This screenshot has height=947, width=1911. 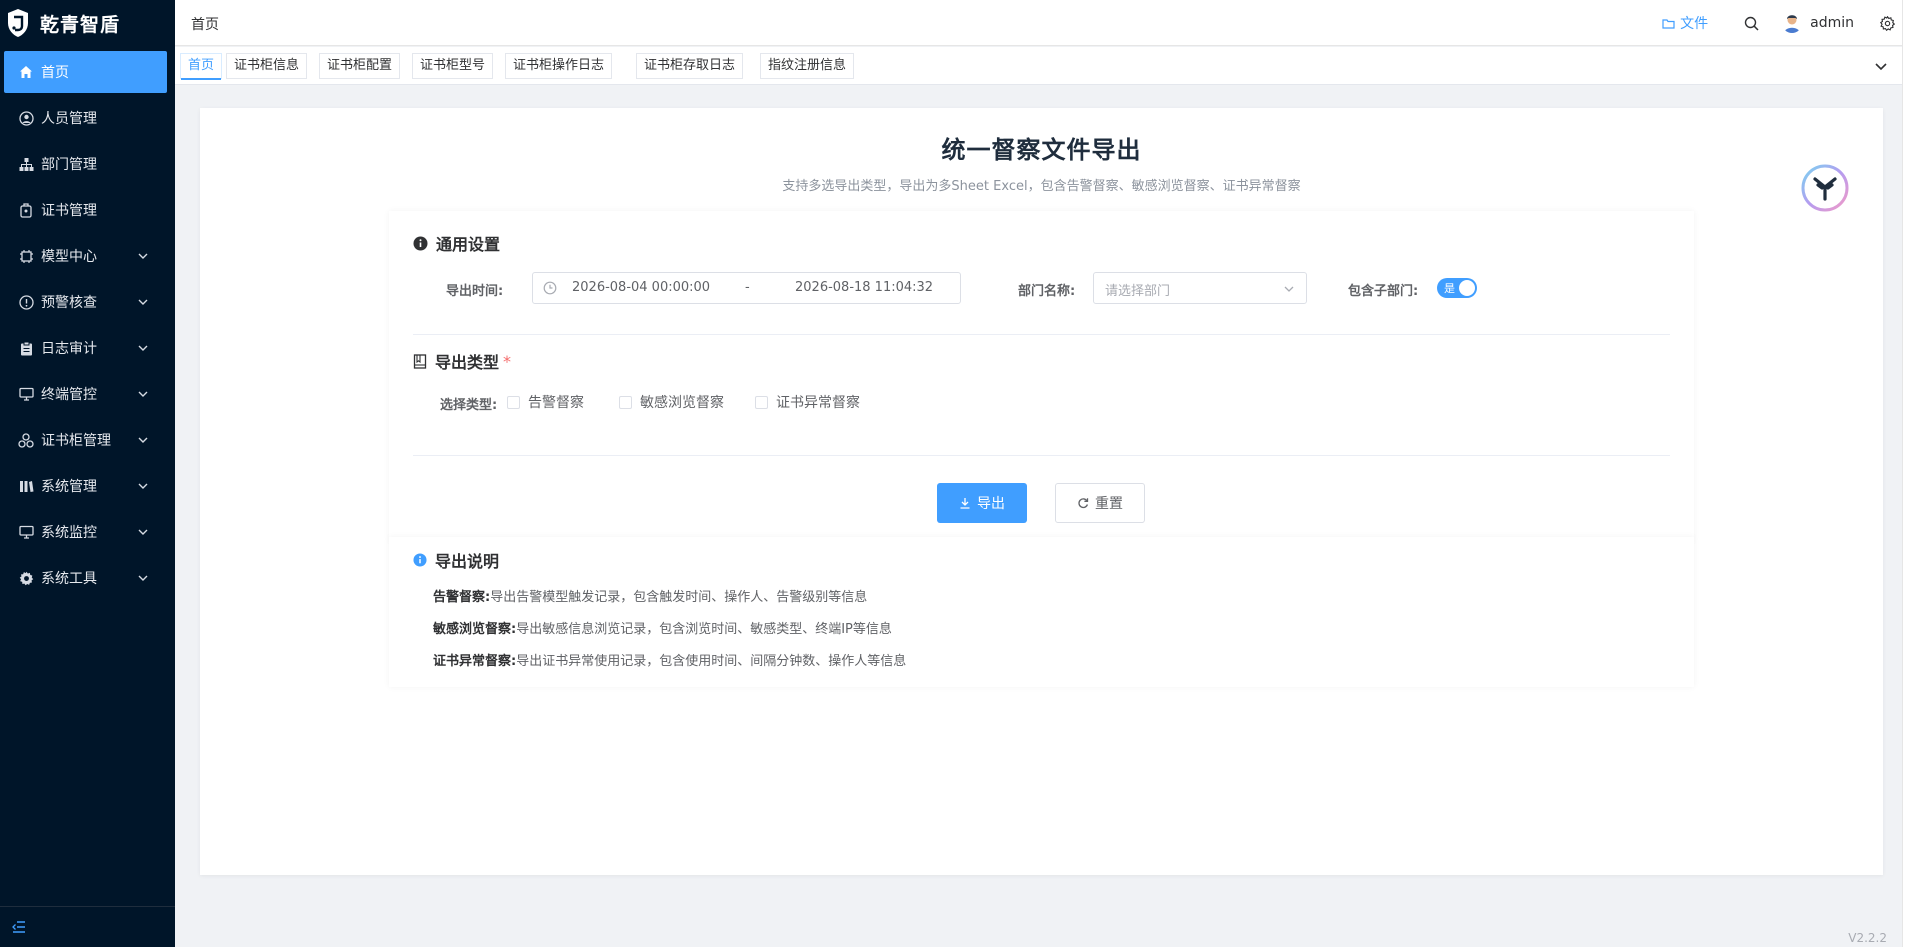 What do you see at coordinates (69, 487) in the screenshot?
I see `sidebar-item-label: 系统管理` at bounding box center [69, 487].